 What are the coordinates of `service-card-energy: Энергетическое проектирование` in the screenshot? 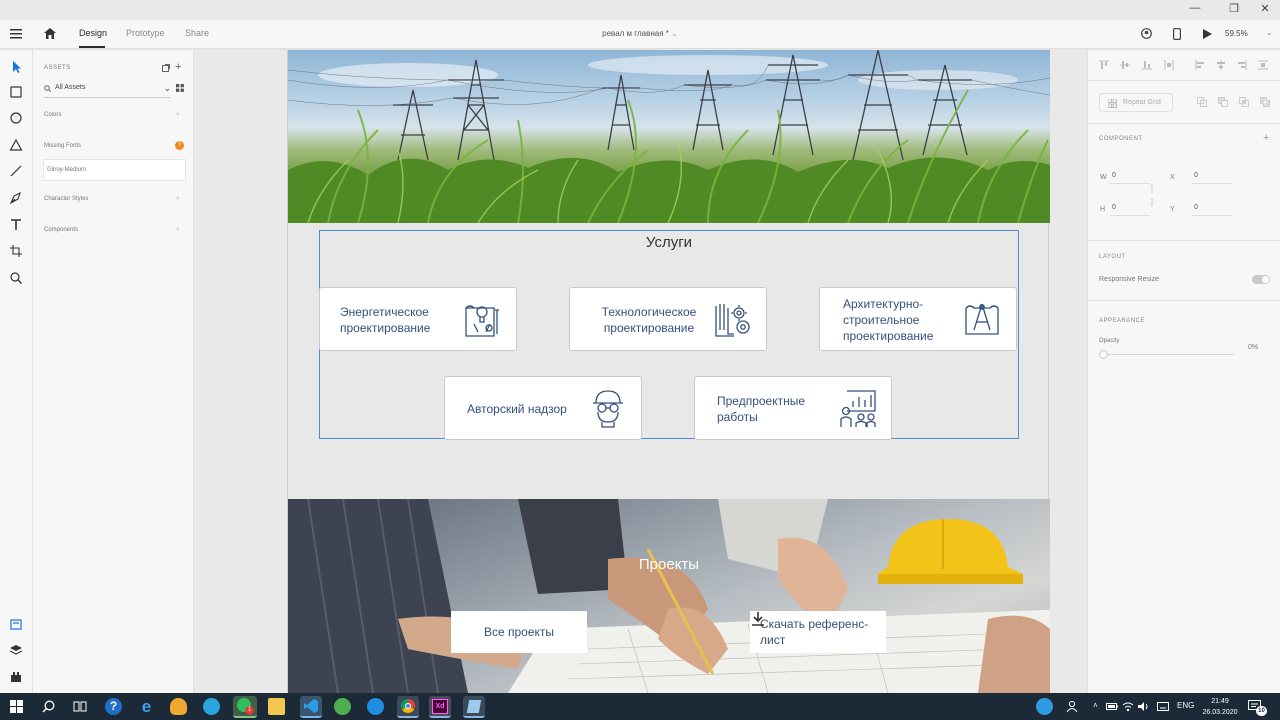 It's located at (418, 319).